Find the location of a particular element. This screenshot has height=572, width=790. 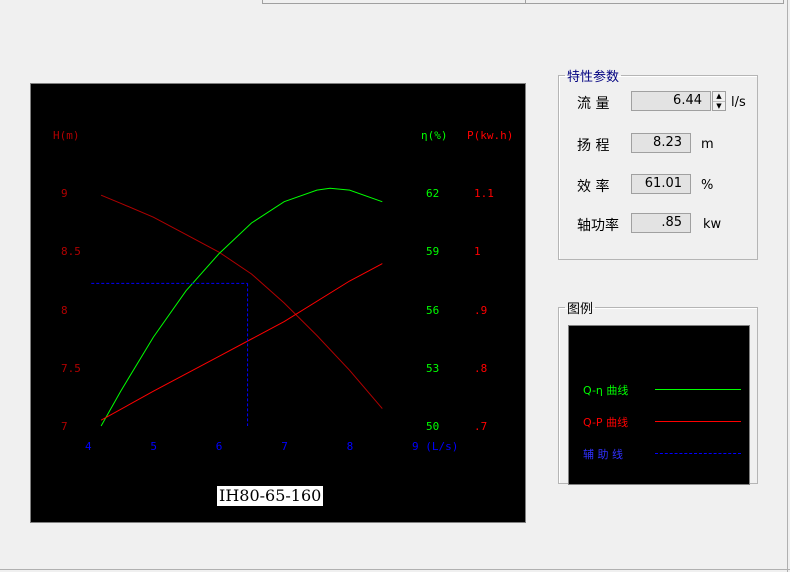

power-tick-label: 1.1 is located at coordinates (484, 193).